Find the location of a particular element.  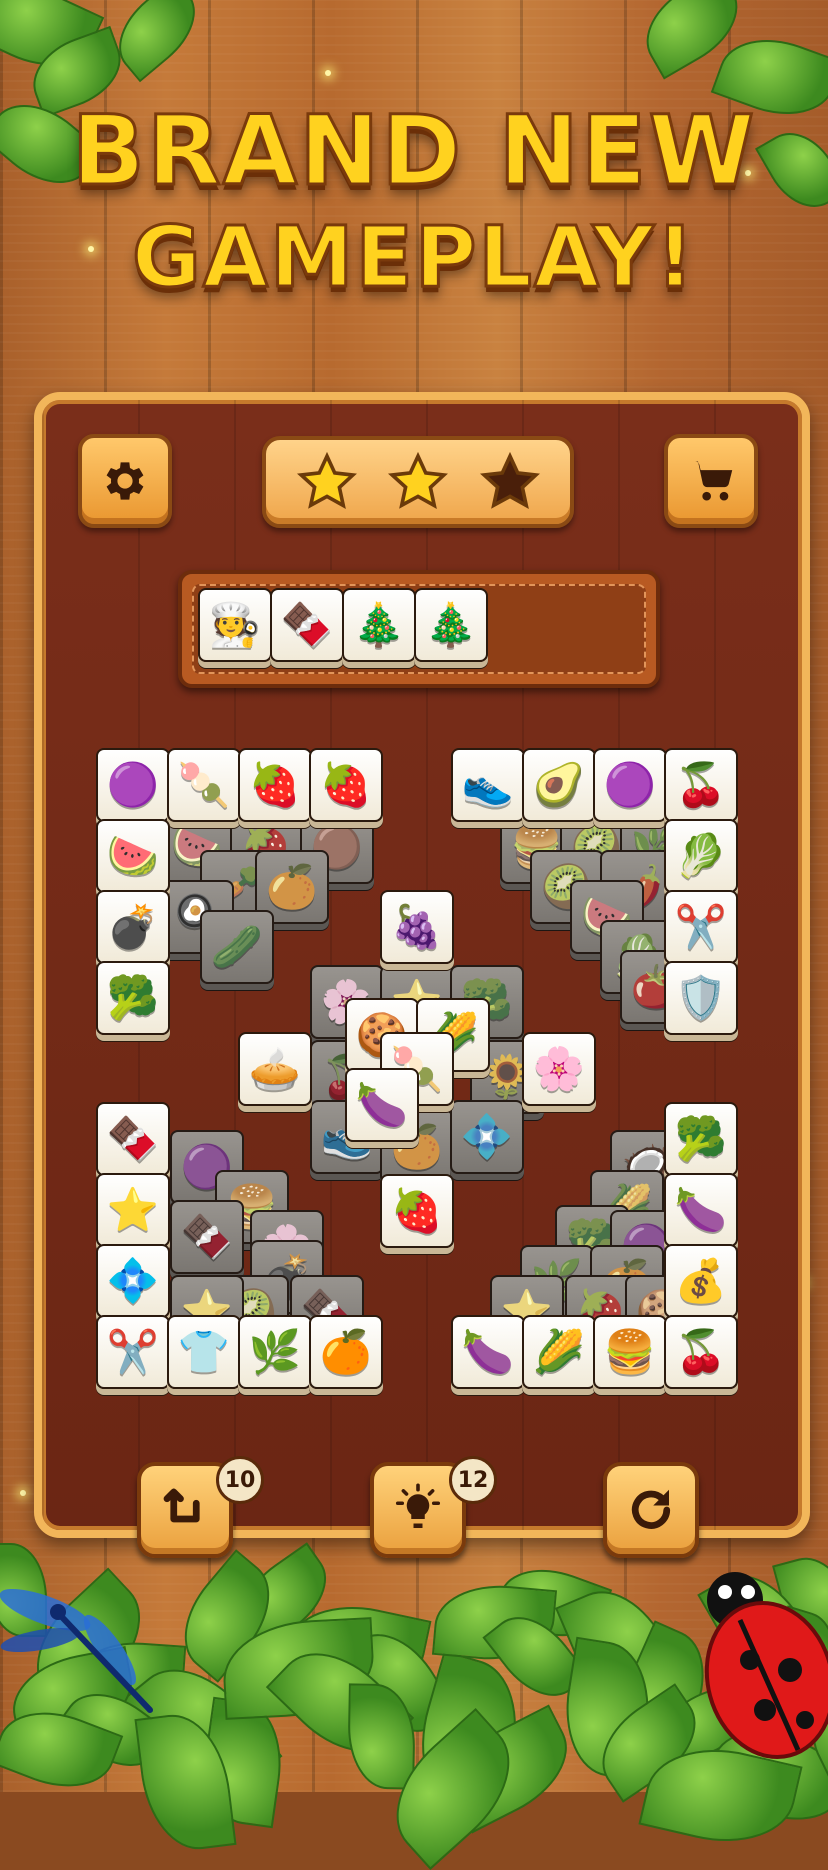

covered-tile: 🥒 is located at coordinates (237, 947).